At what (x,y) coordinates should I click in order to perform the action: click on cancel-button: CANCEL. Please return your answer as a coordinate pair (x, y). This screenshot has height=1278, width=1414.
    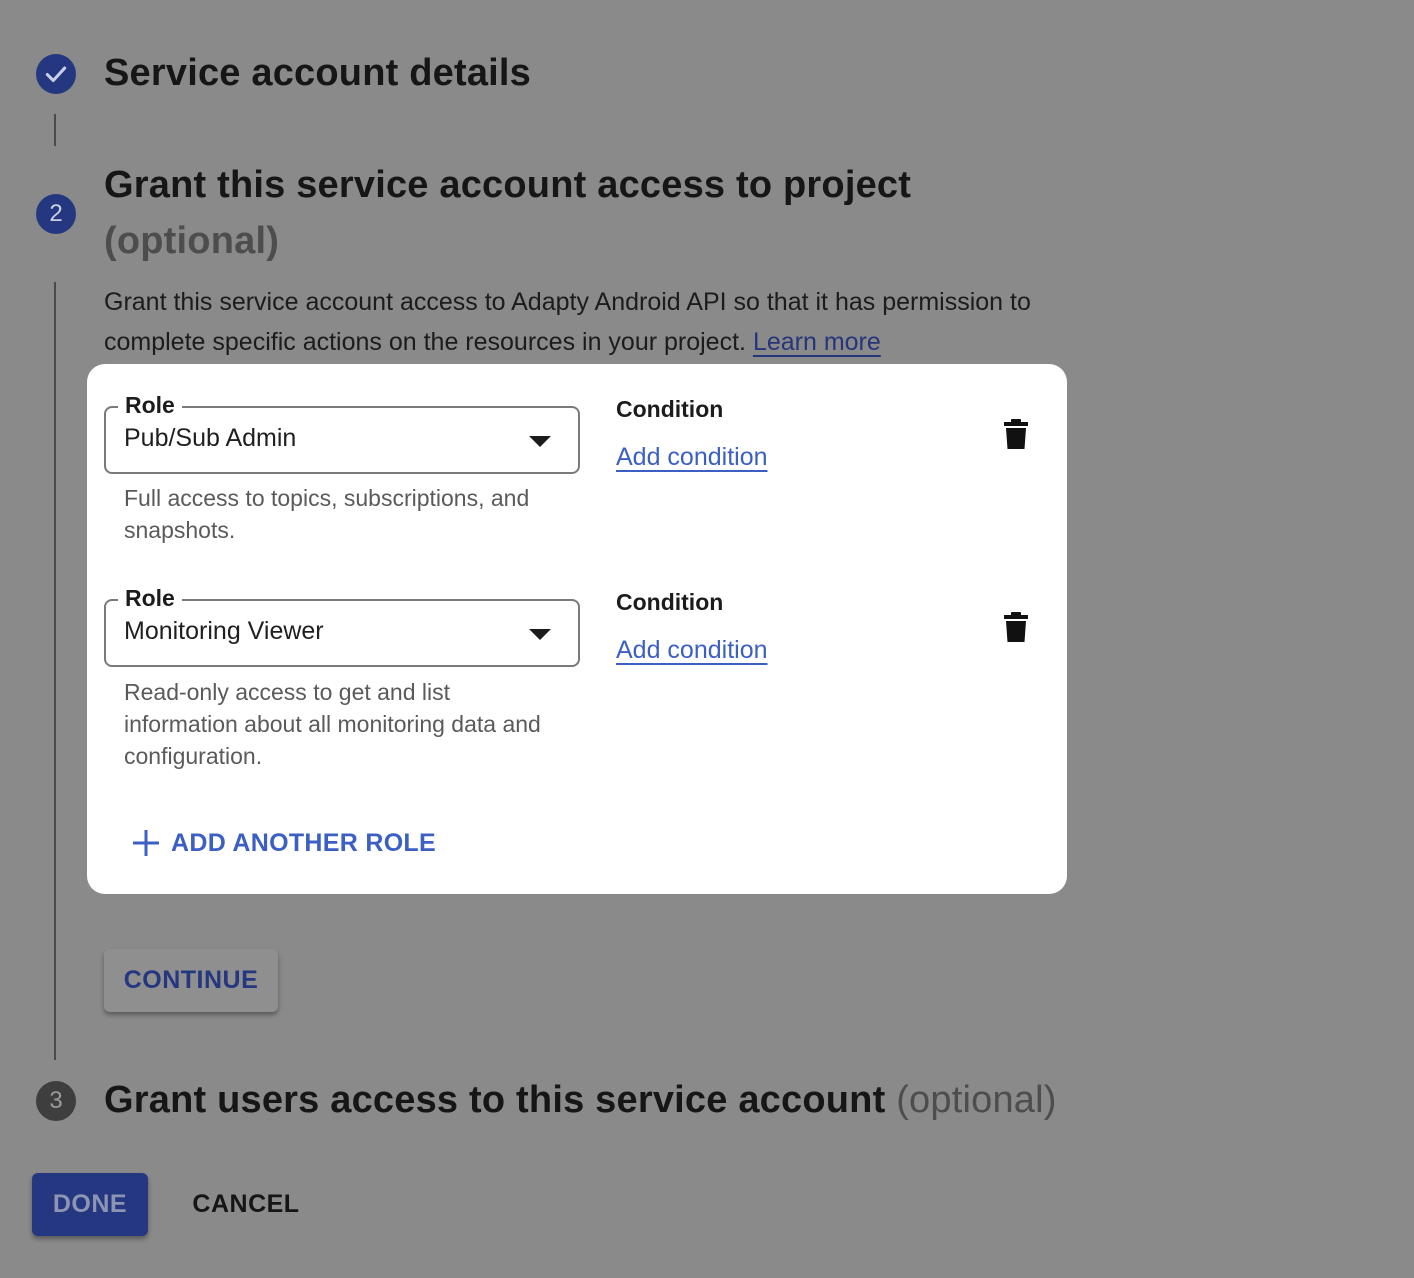
    Looking at the image, I should click on (246, 1204).